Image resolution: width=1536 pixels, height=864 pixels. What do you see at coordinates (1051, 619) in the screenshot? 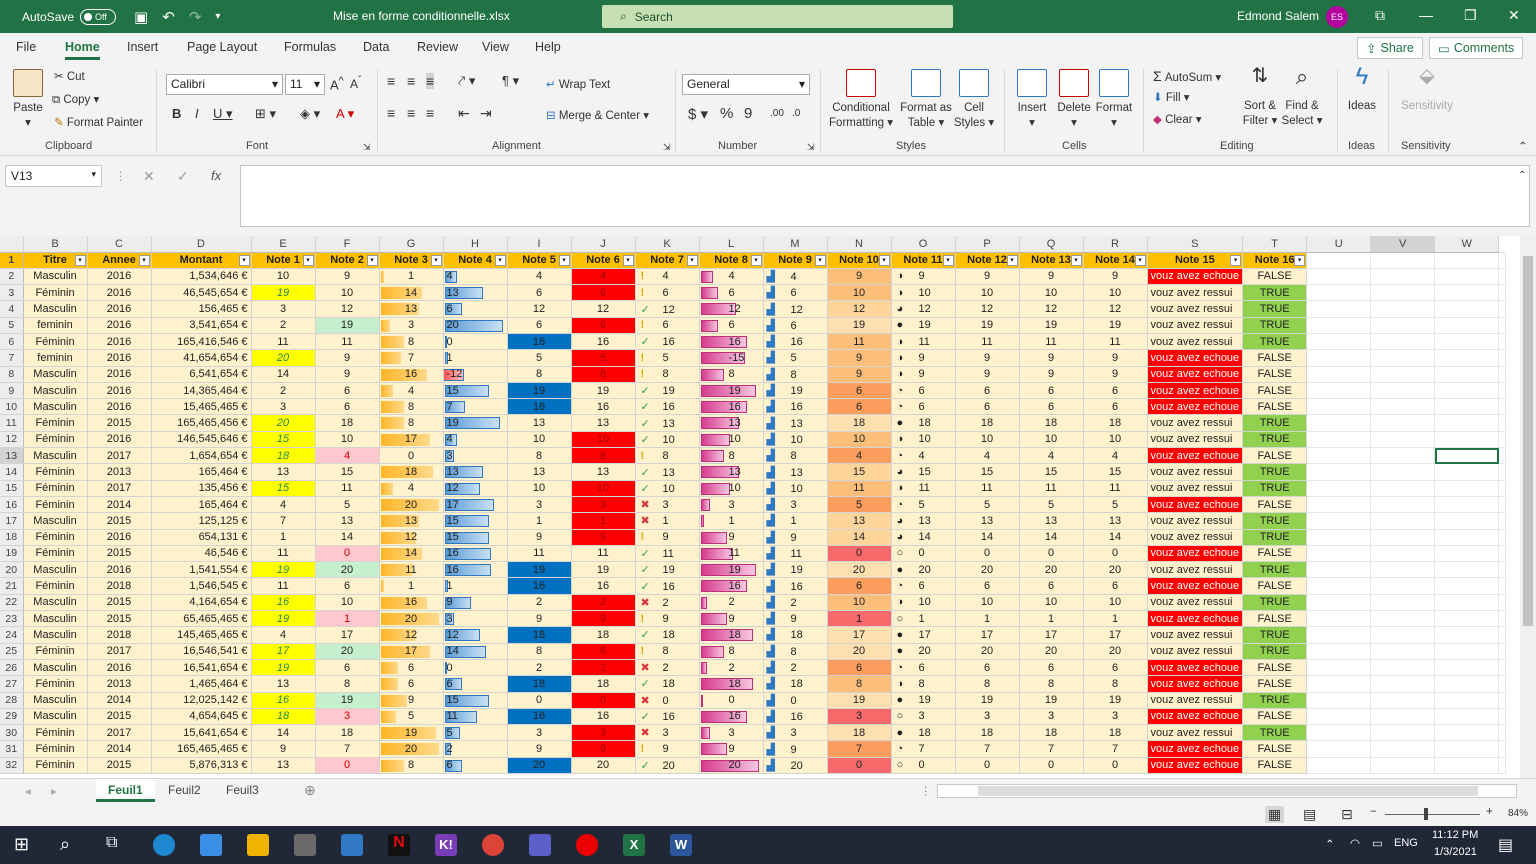
I see `data-cell: 1` at bounding box center [1051, 619].